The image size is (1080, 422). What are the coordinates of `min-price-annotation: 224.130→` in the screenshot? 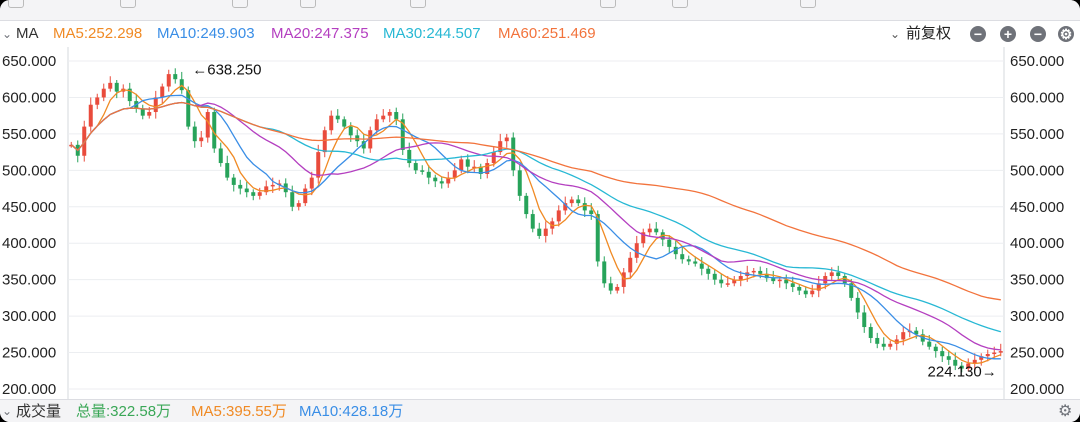 It's located at (962, 371).